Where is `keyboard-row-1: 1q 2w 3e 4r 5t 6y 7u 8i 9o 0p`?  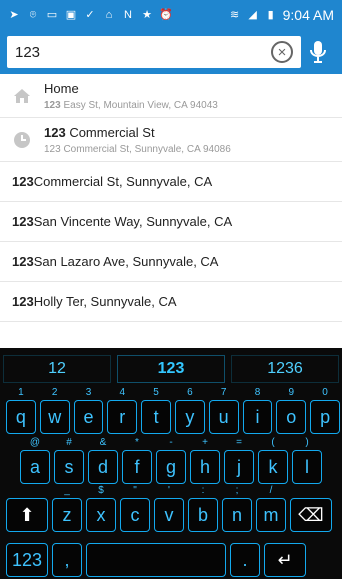
keyboard-row-1: 1q 2w 3e 4r 5t 6y 7u 8i 9o 0p is located at coordinates (171, 410).